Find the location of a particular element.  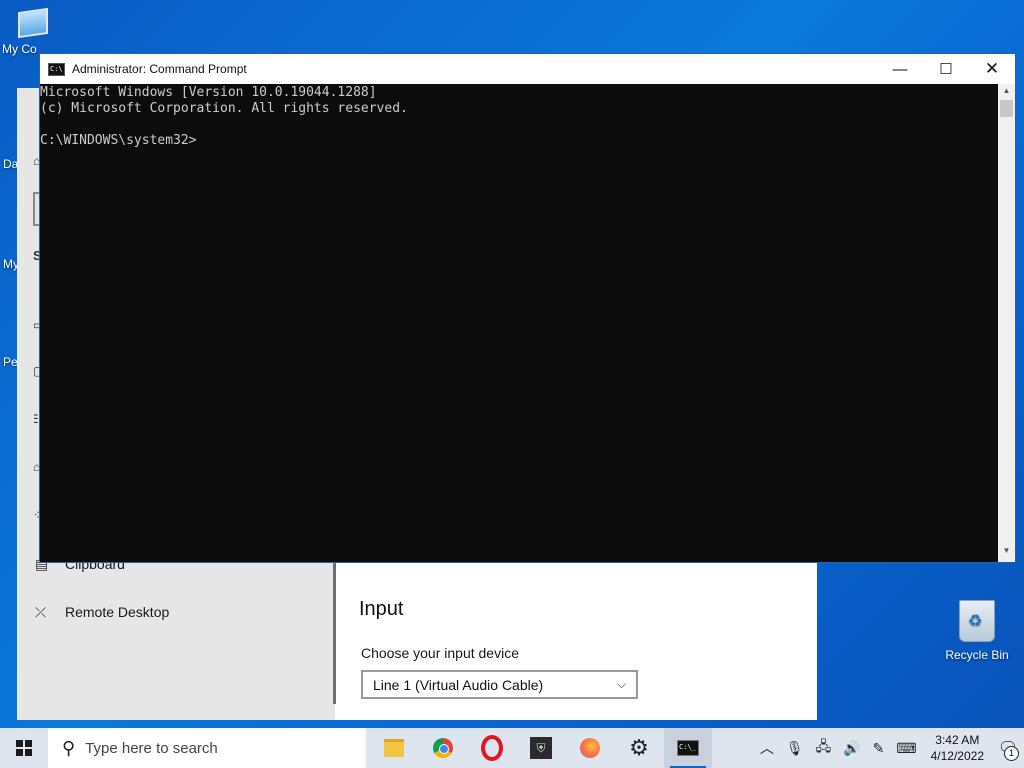

firefox-icon is located at coordinates (590, 748).